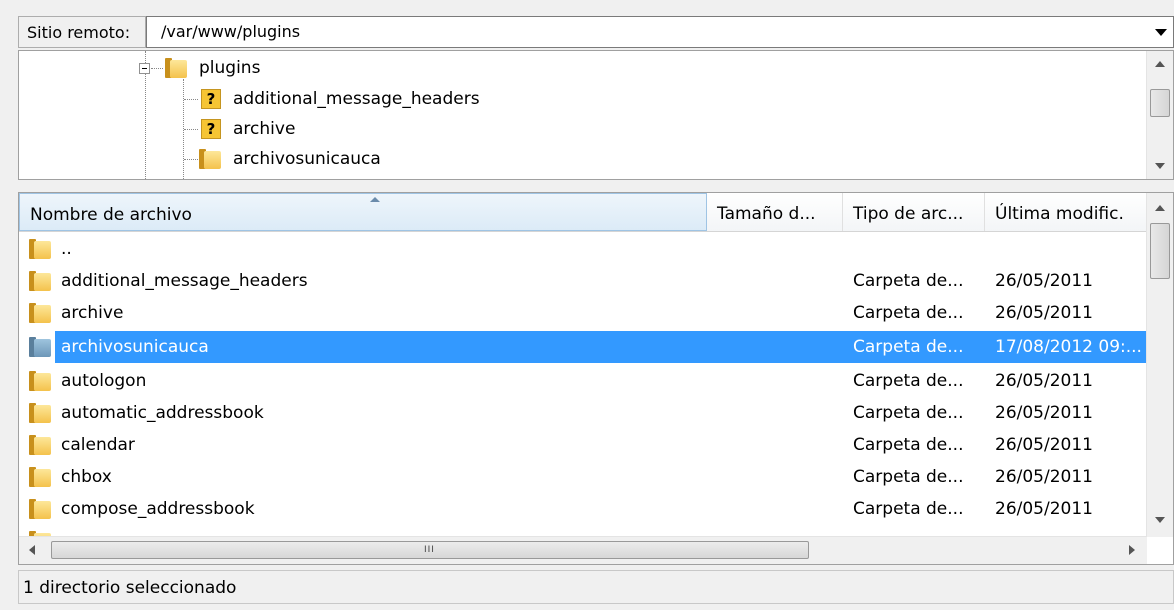 Image resolution: width=1174 pixels, height=610 pixels. What do you see at coordinates (104, 381) in the screenshot?
I see `file-name: autologon` at bounding box center [104, 381].